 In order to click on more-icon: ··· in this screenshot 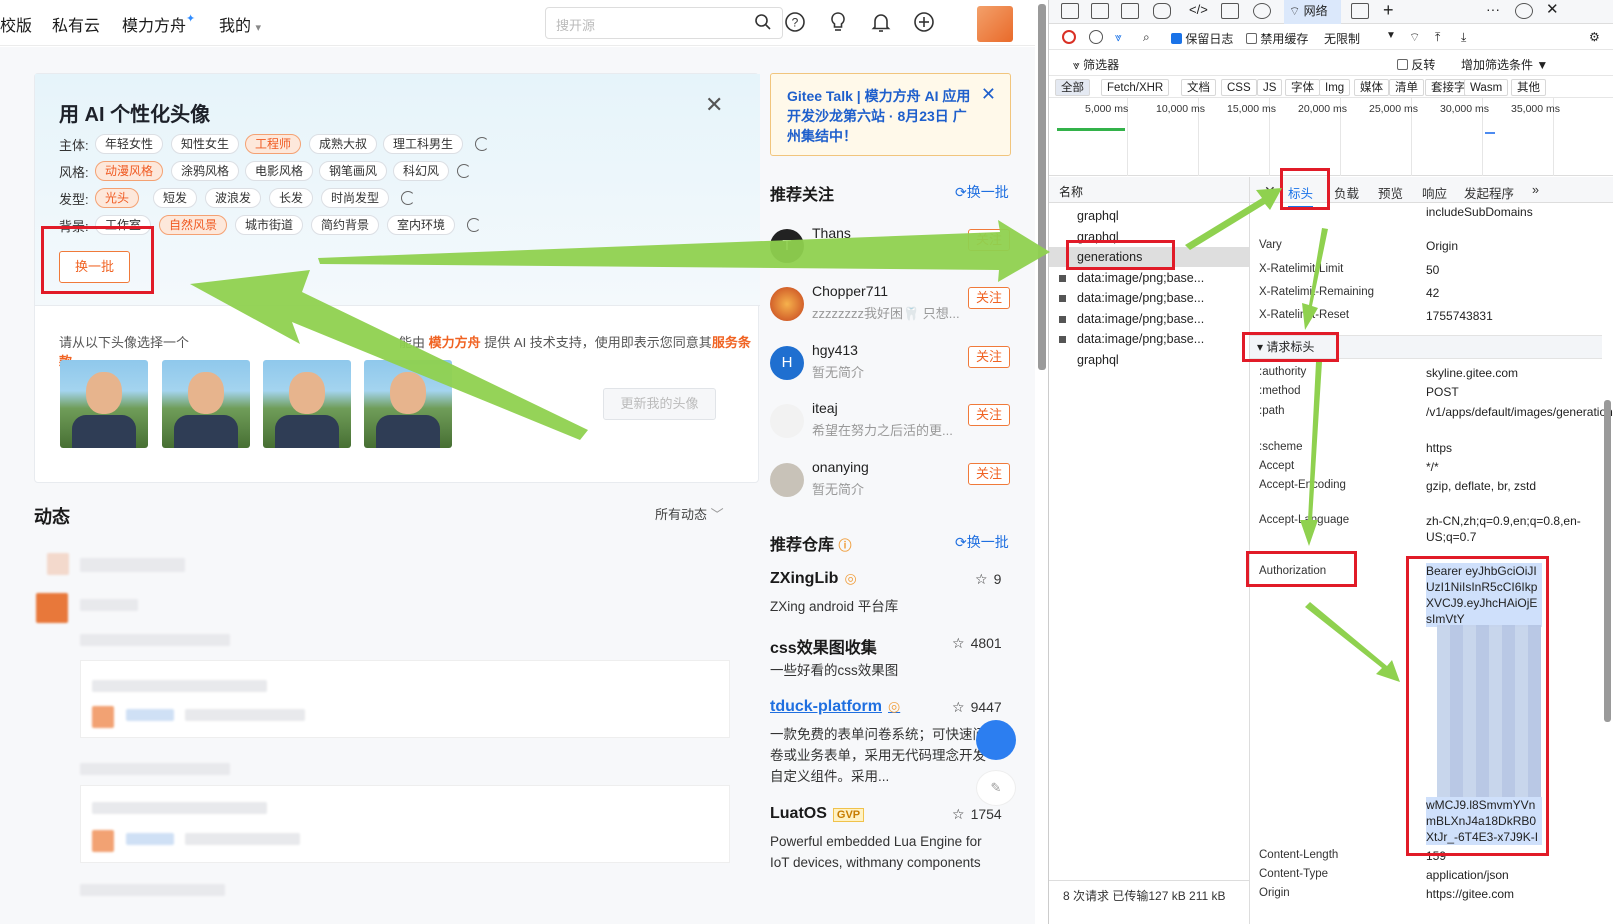, I will do `click(1495, 10)`.